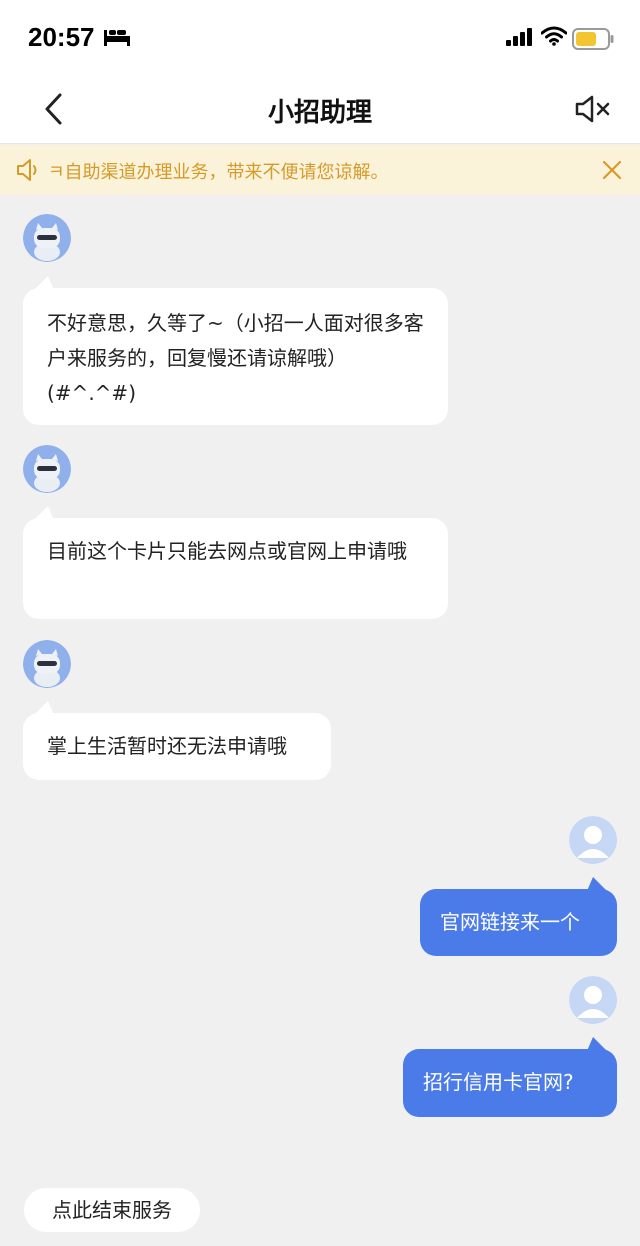  I want to click on page-title: 小招助理, so click(319, 113).